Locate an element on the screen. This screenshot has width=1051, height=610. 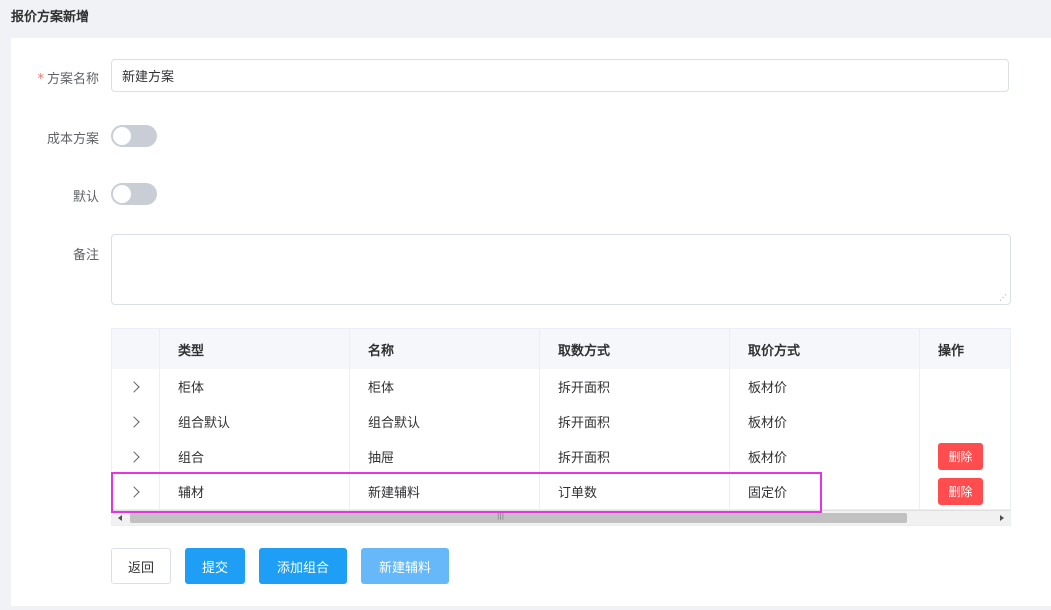
remark-label: 备注 is located at coordinates (85, 255).